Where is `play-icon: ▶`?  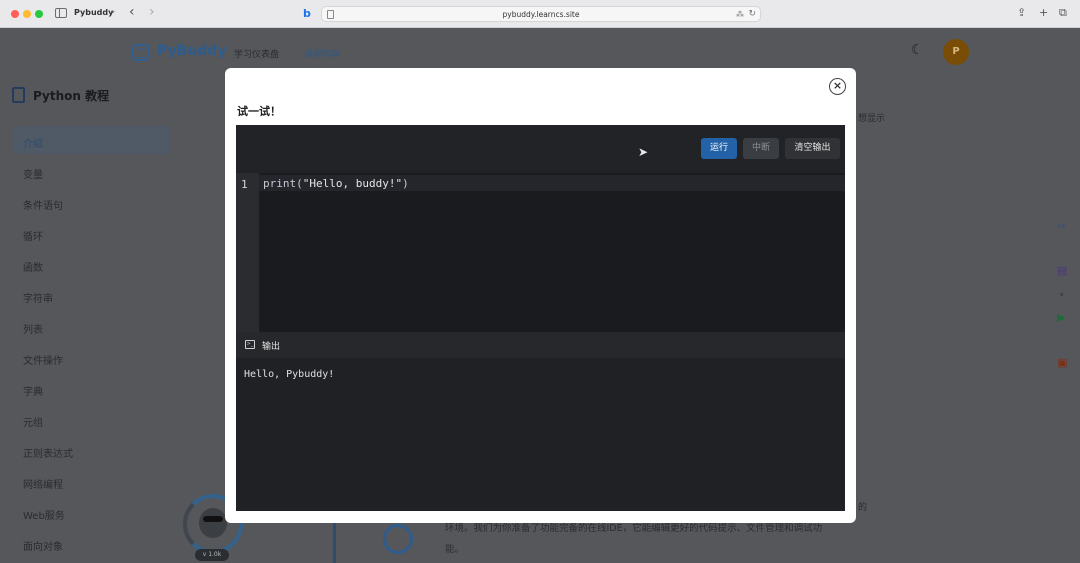 play-icon: ▶ is located at coordinates (1061, 317).